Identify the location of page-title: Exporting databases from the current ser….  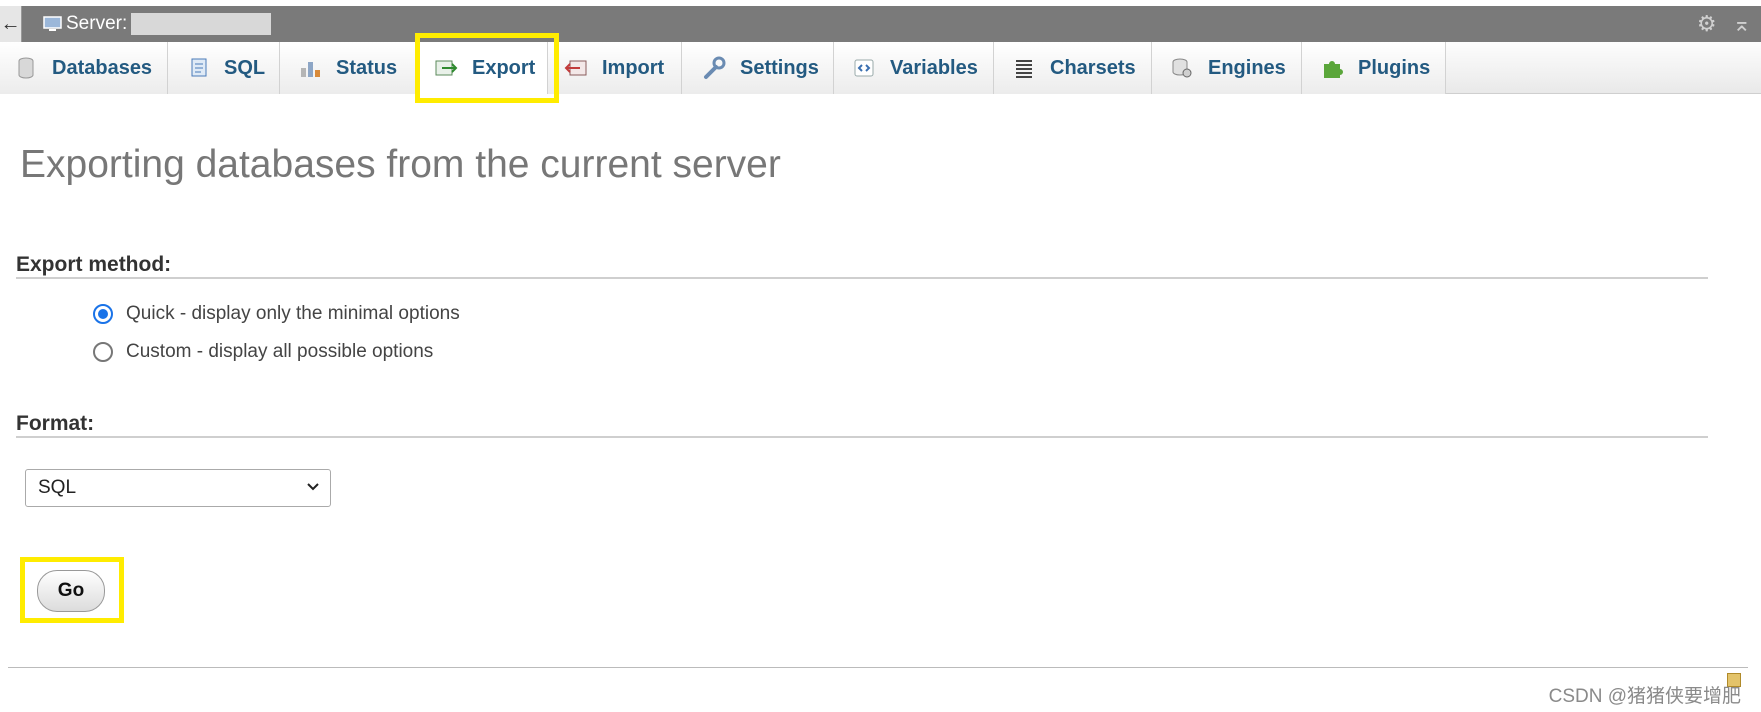
(400, 164).